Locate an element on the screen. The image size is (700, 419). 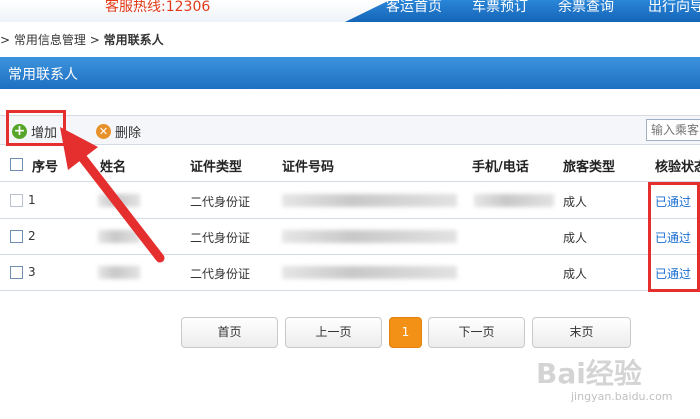
watermark-text: Bai经验 is located at coordinates (589, 373).